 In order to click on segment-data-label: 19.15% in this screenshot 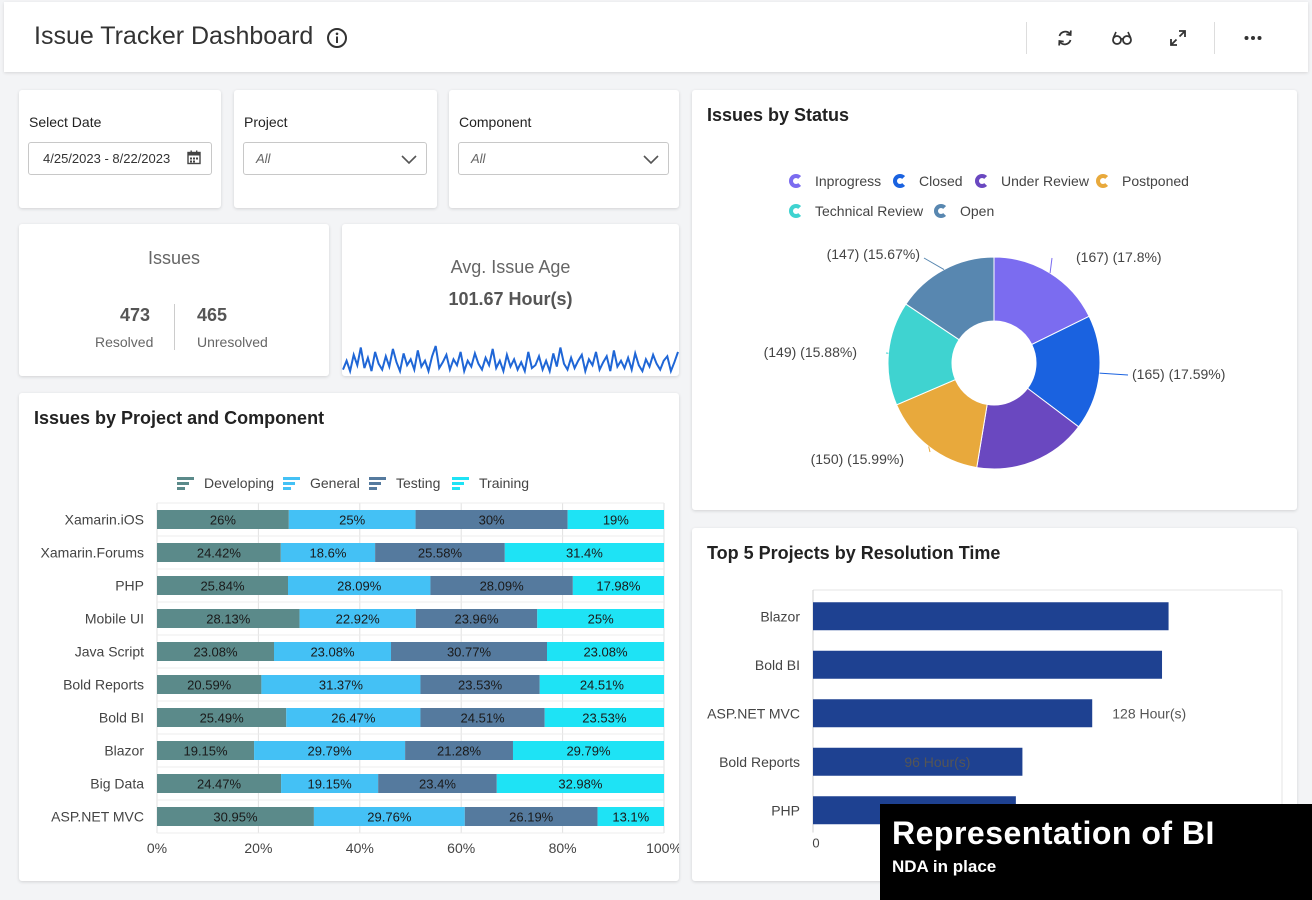, I will do `click(205, 751)`.